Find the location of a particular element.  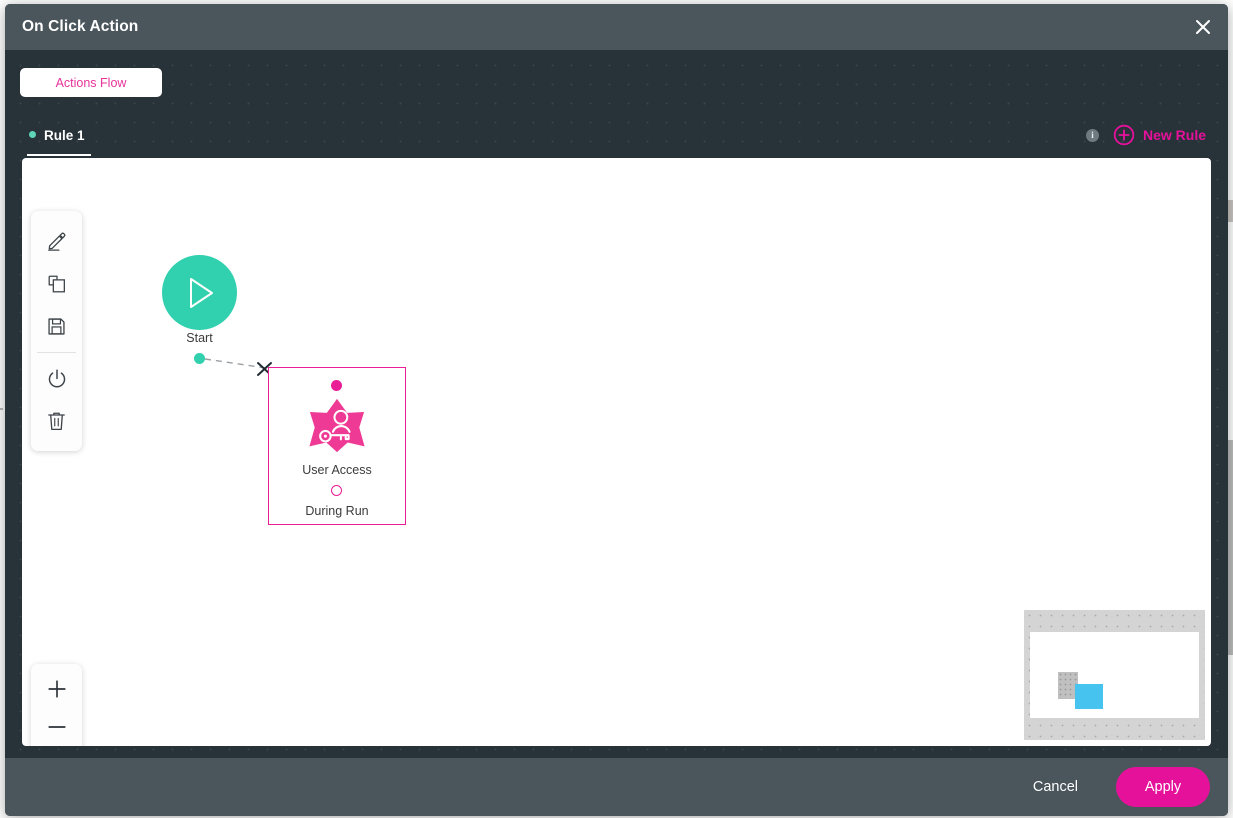

minimap is located at coordinates (1114, 675).